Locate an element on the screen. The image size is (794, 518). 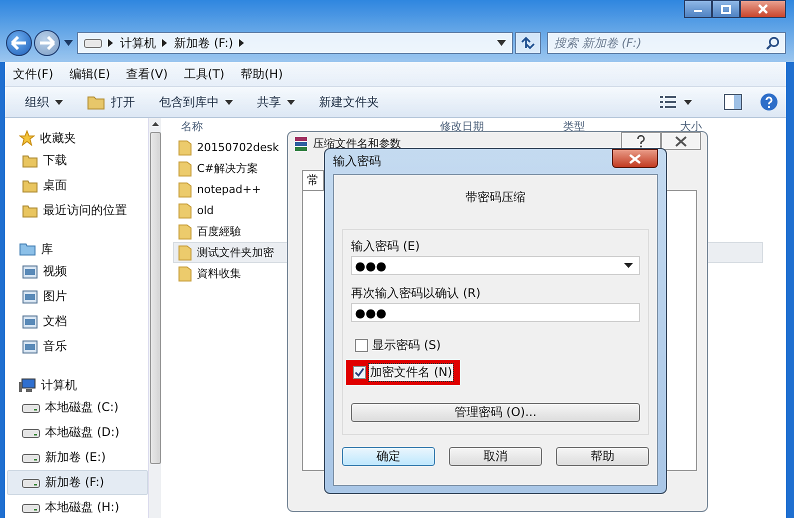
field-label: 输入密码 (E) is located at coordinates (386, 246).